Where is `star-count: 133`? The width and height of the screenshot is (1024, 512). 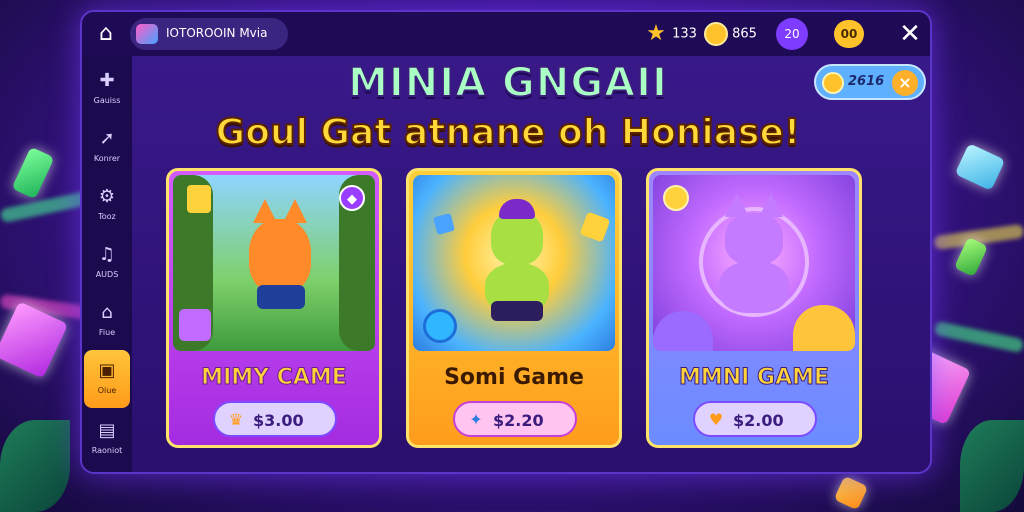
star-count: 133 is located at coordinates (684, 34).